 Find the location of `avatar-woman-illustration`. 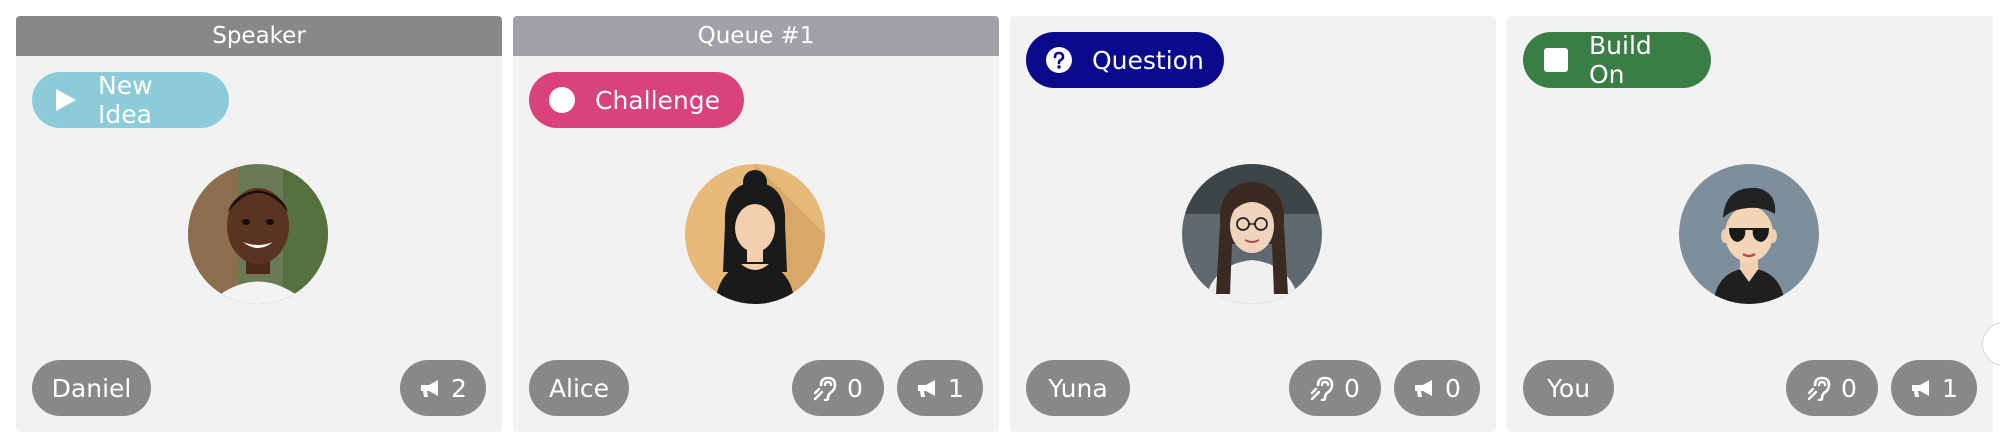

avatar-woman-illustration is located at coordinates (755, 234).